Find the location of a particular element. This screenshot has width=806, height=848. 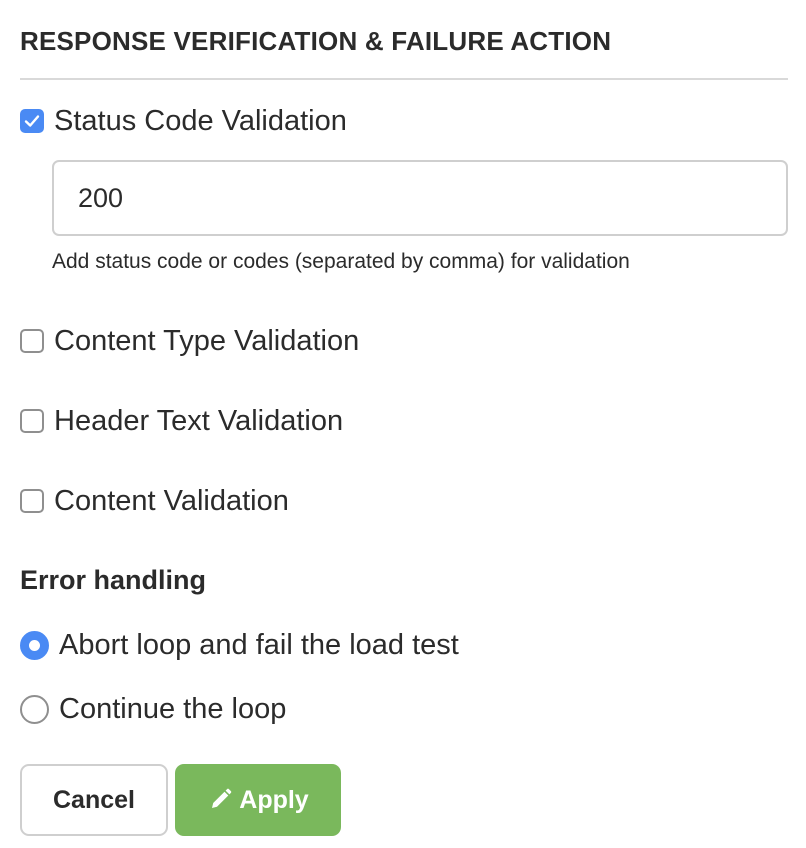

cancel-button: Cancel is located at coordinates (94, 800).